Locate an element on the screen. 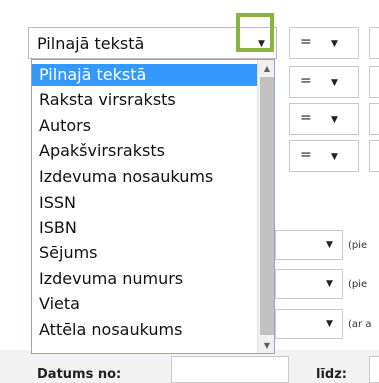  filter-hint-1: (pie is located at coordinates (358, 245).